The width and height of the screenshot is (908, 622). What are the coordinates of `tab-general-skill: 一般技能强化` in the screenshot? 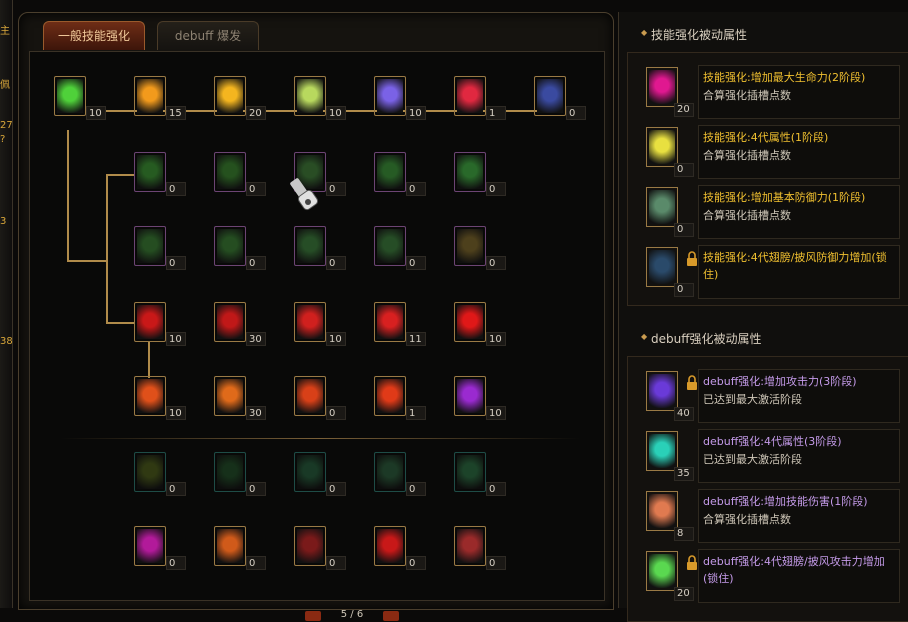 It's located at (94, 35).